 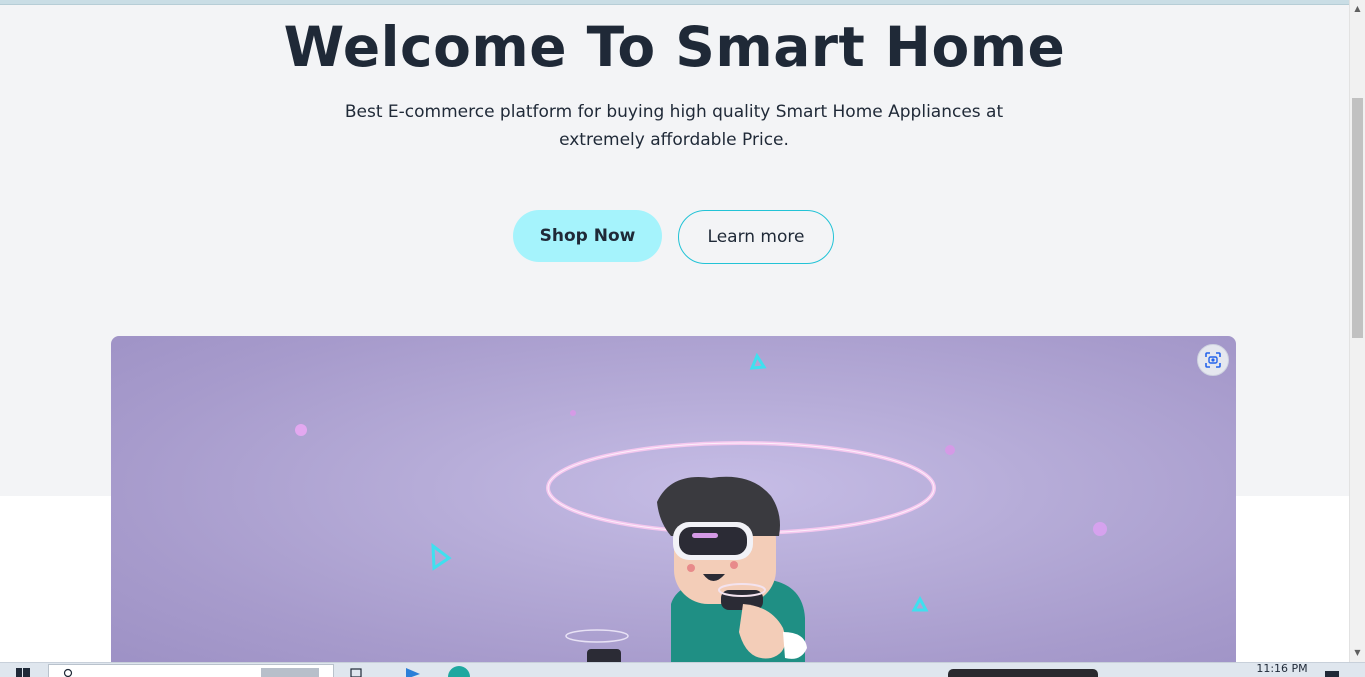 I want to click on taskbar-running-app, so click(x=1023, y=673).